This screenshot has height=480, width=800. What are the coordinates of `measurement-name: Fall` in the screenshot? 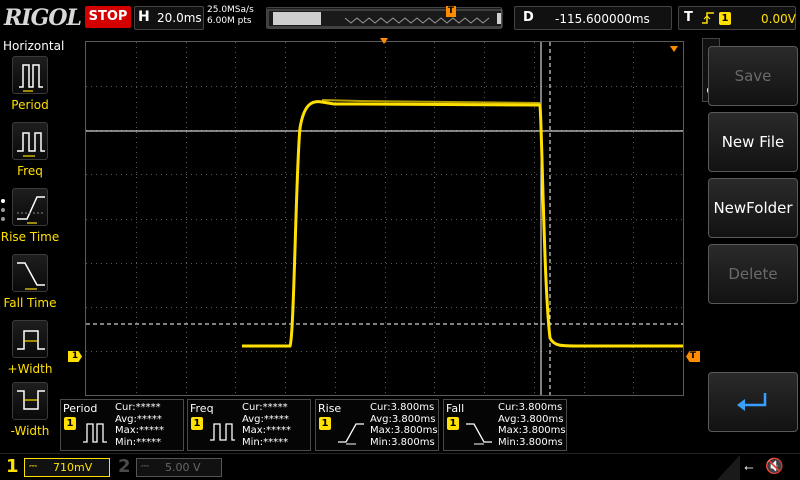 It's located at (455, 408).